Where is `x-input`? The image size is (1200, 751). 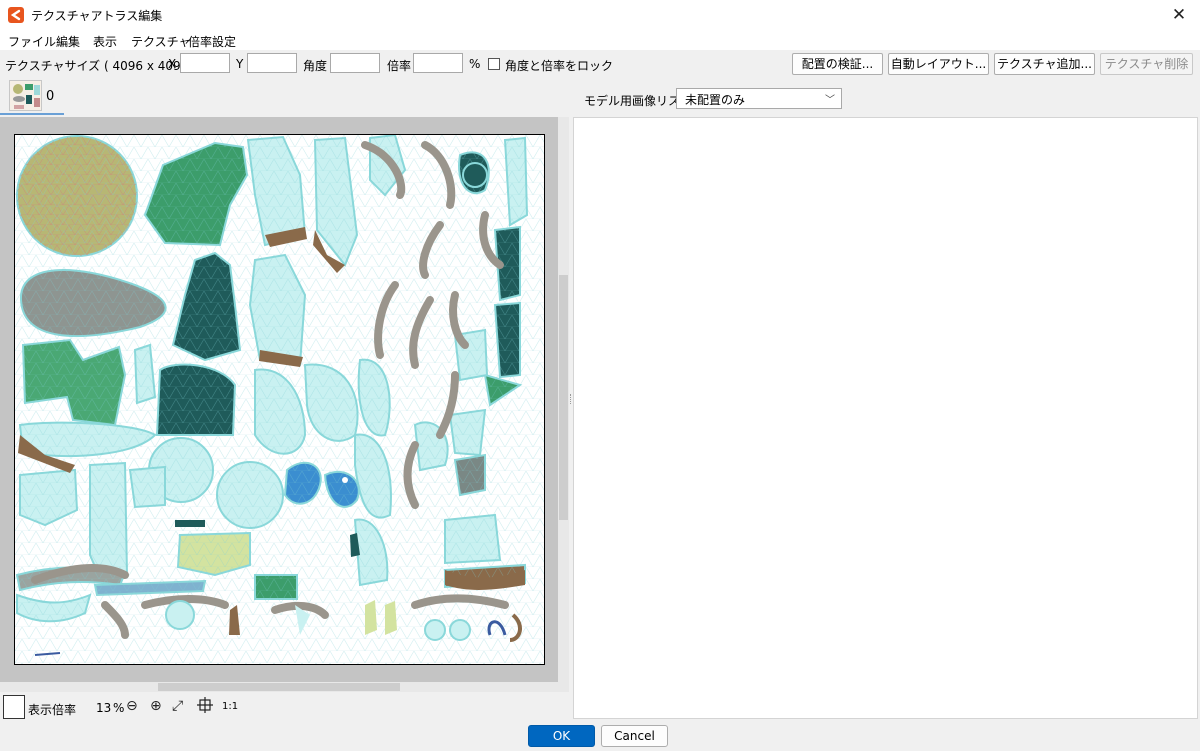 x-input is located at coordinates (205, 63).